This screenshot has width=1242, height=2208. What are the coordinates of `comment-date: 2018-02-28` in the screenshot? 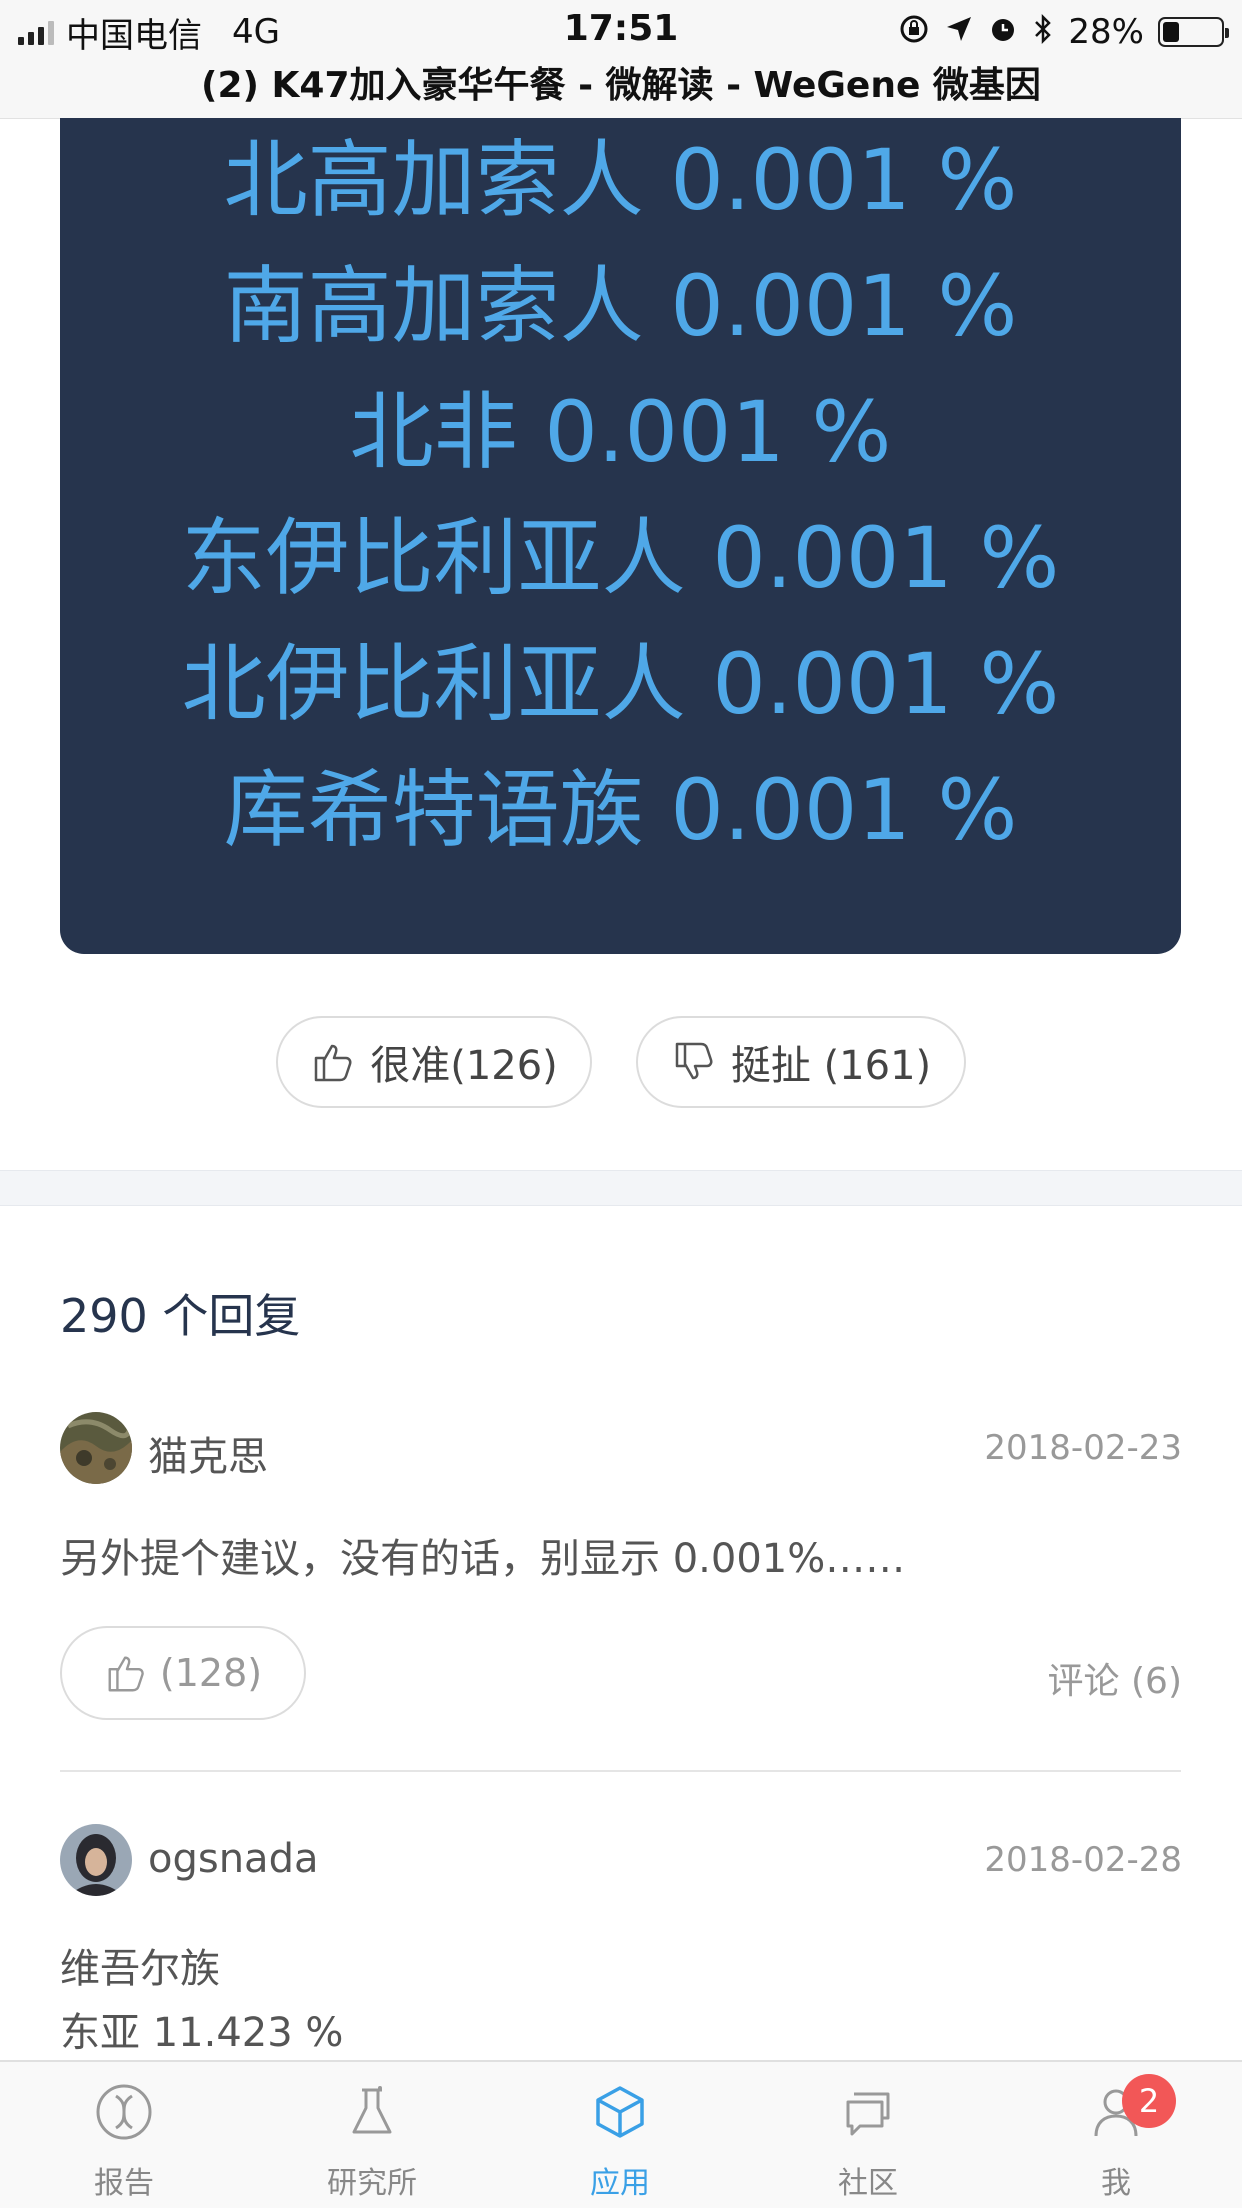 It's located at (1083, 1860).